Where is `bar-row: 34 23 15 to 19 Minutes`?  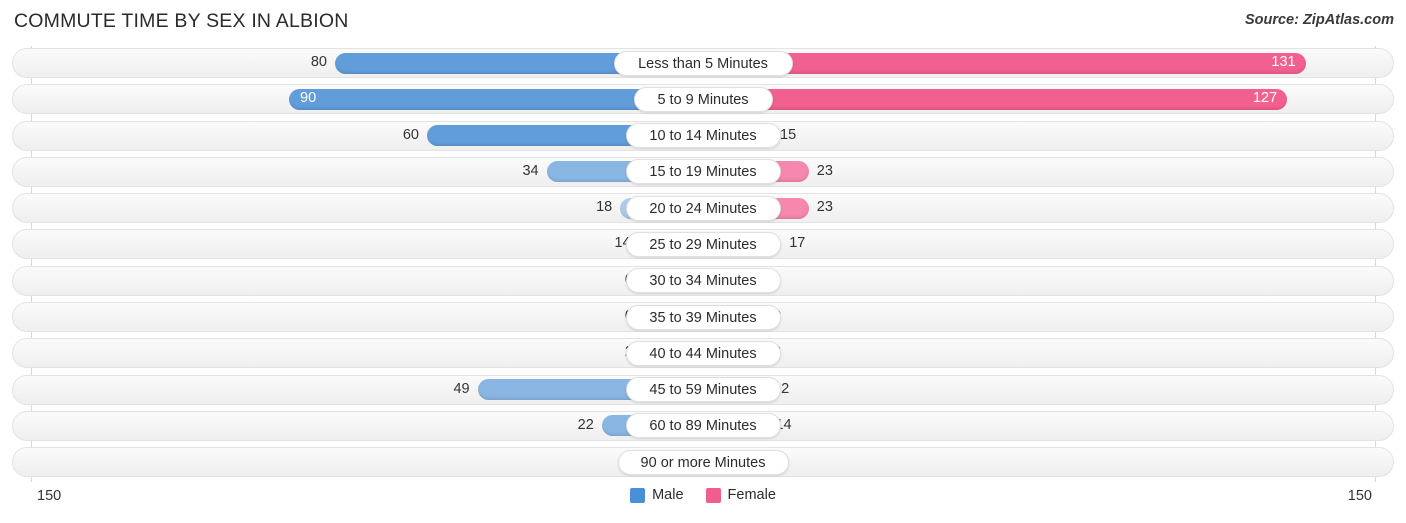
bar-row: 34 23 15 to 19 Minutes is located at coordinates (703, 173).